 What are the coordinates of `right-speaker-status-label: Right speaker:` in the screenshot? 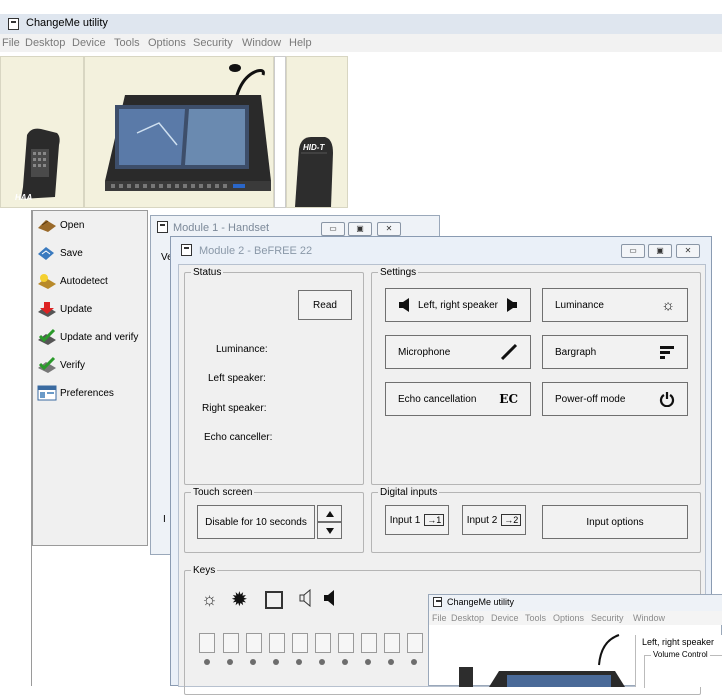 It's located at (234, 408).